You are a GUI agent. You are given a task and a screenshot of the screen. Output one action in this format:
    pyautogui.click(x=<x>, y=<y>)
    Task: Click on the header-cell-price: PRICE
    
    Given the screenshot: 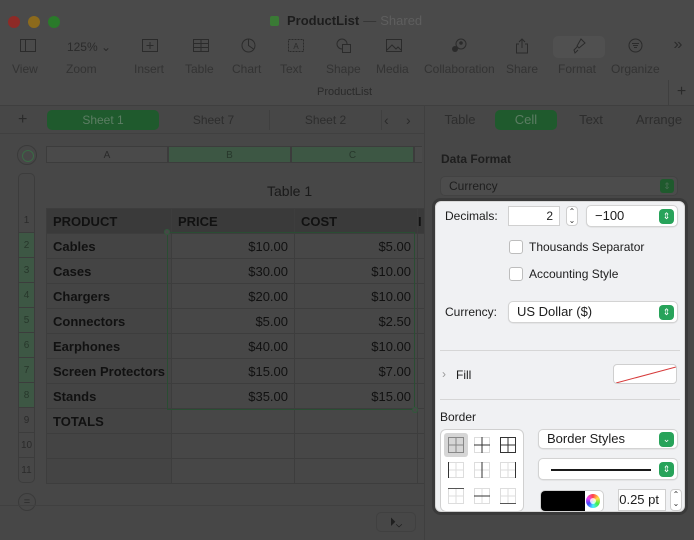 What is the action you would take?
    pyautogui.click(x=233, y=221)
    